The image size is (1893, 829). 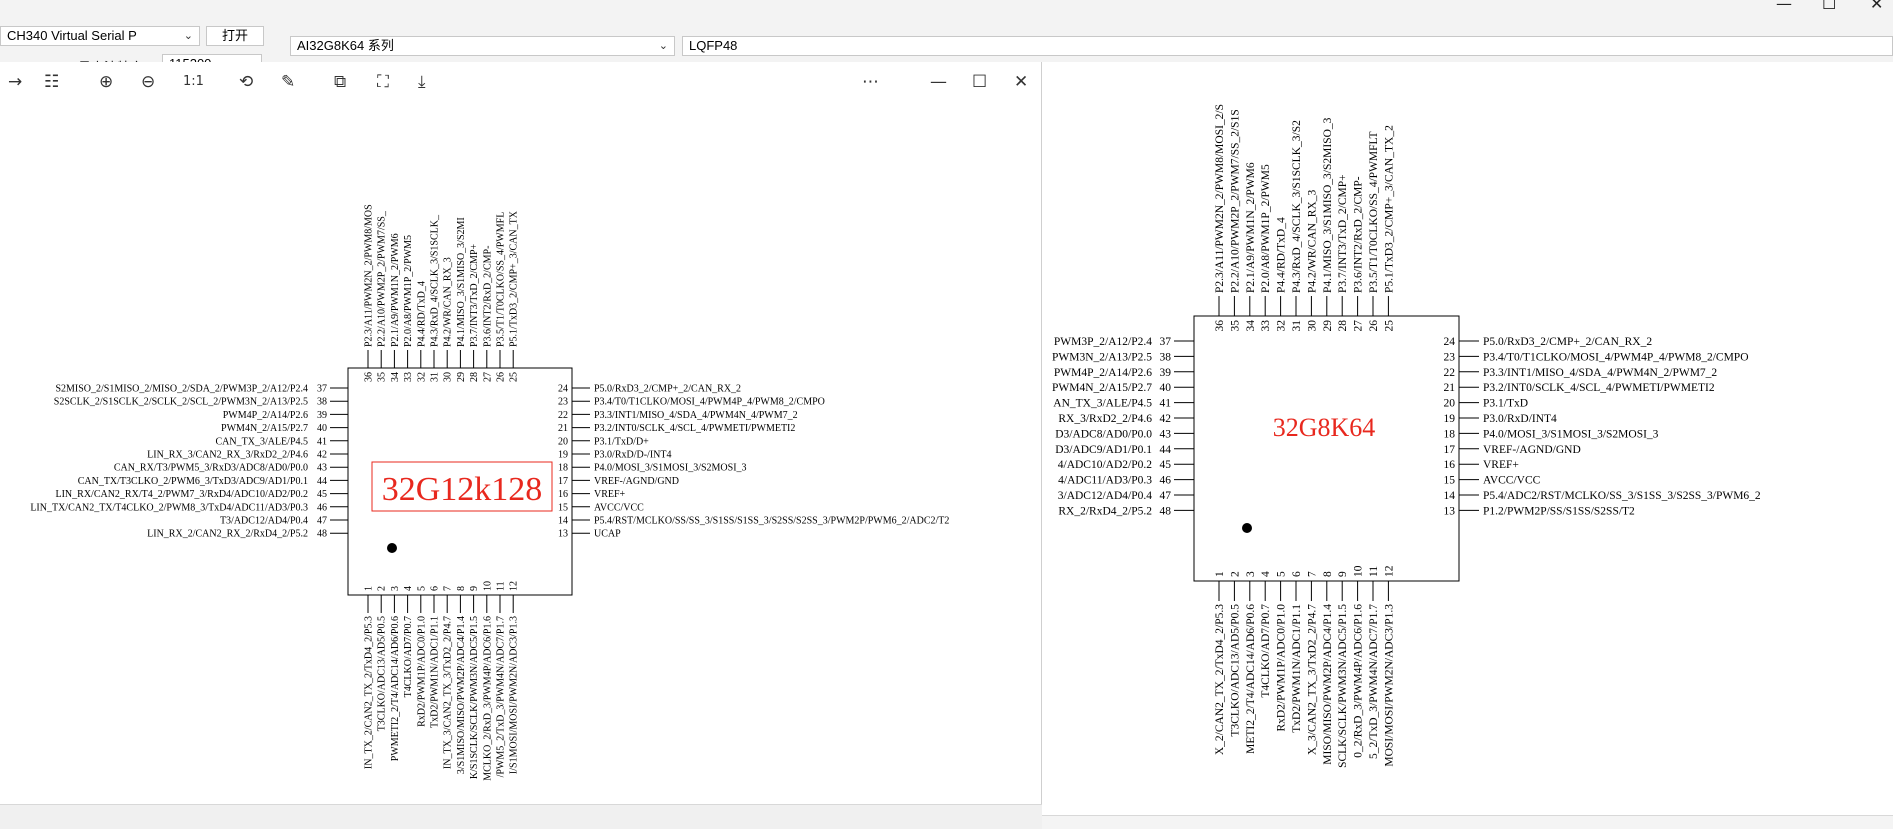 I want to click on pin-name: PWM3N_2/A13/P2.5, so click(x=1102, y=357).